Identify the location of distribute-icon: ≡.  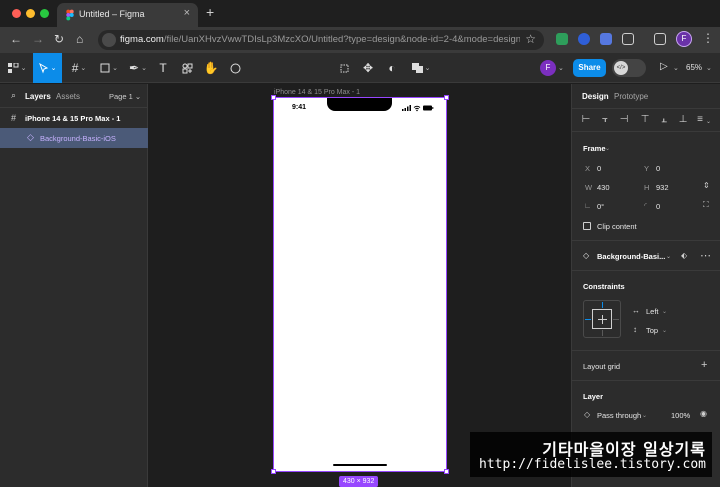
(700, 120).